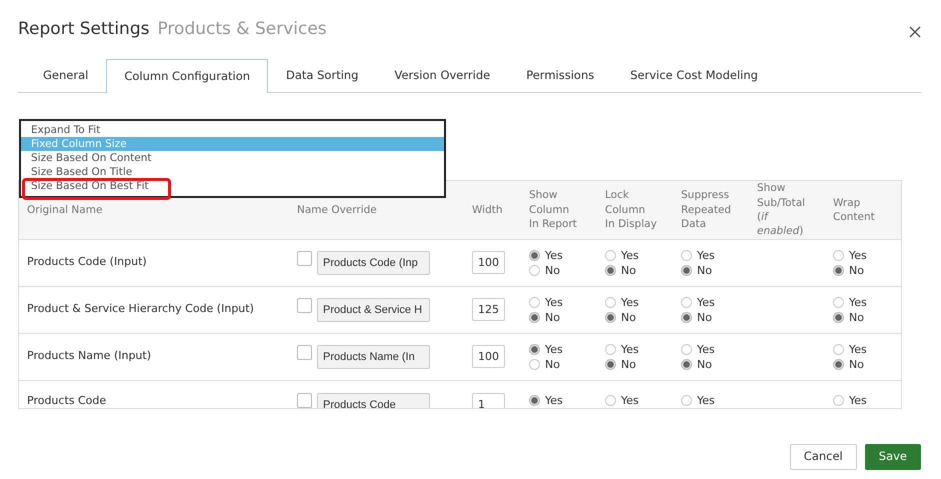 The width and height of the screenshot is (941, 479). What do you see at coordinates (140, 309) in the screenshot?
I see `table-cell: Product & Service Hierarchy Code (Input)` at bounding box center [140, 309].